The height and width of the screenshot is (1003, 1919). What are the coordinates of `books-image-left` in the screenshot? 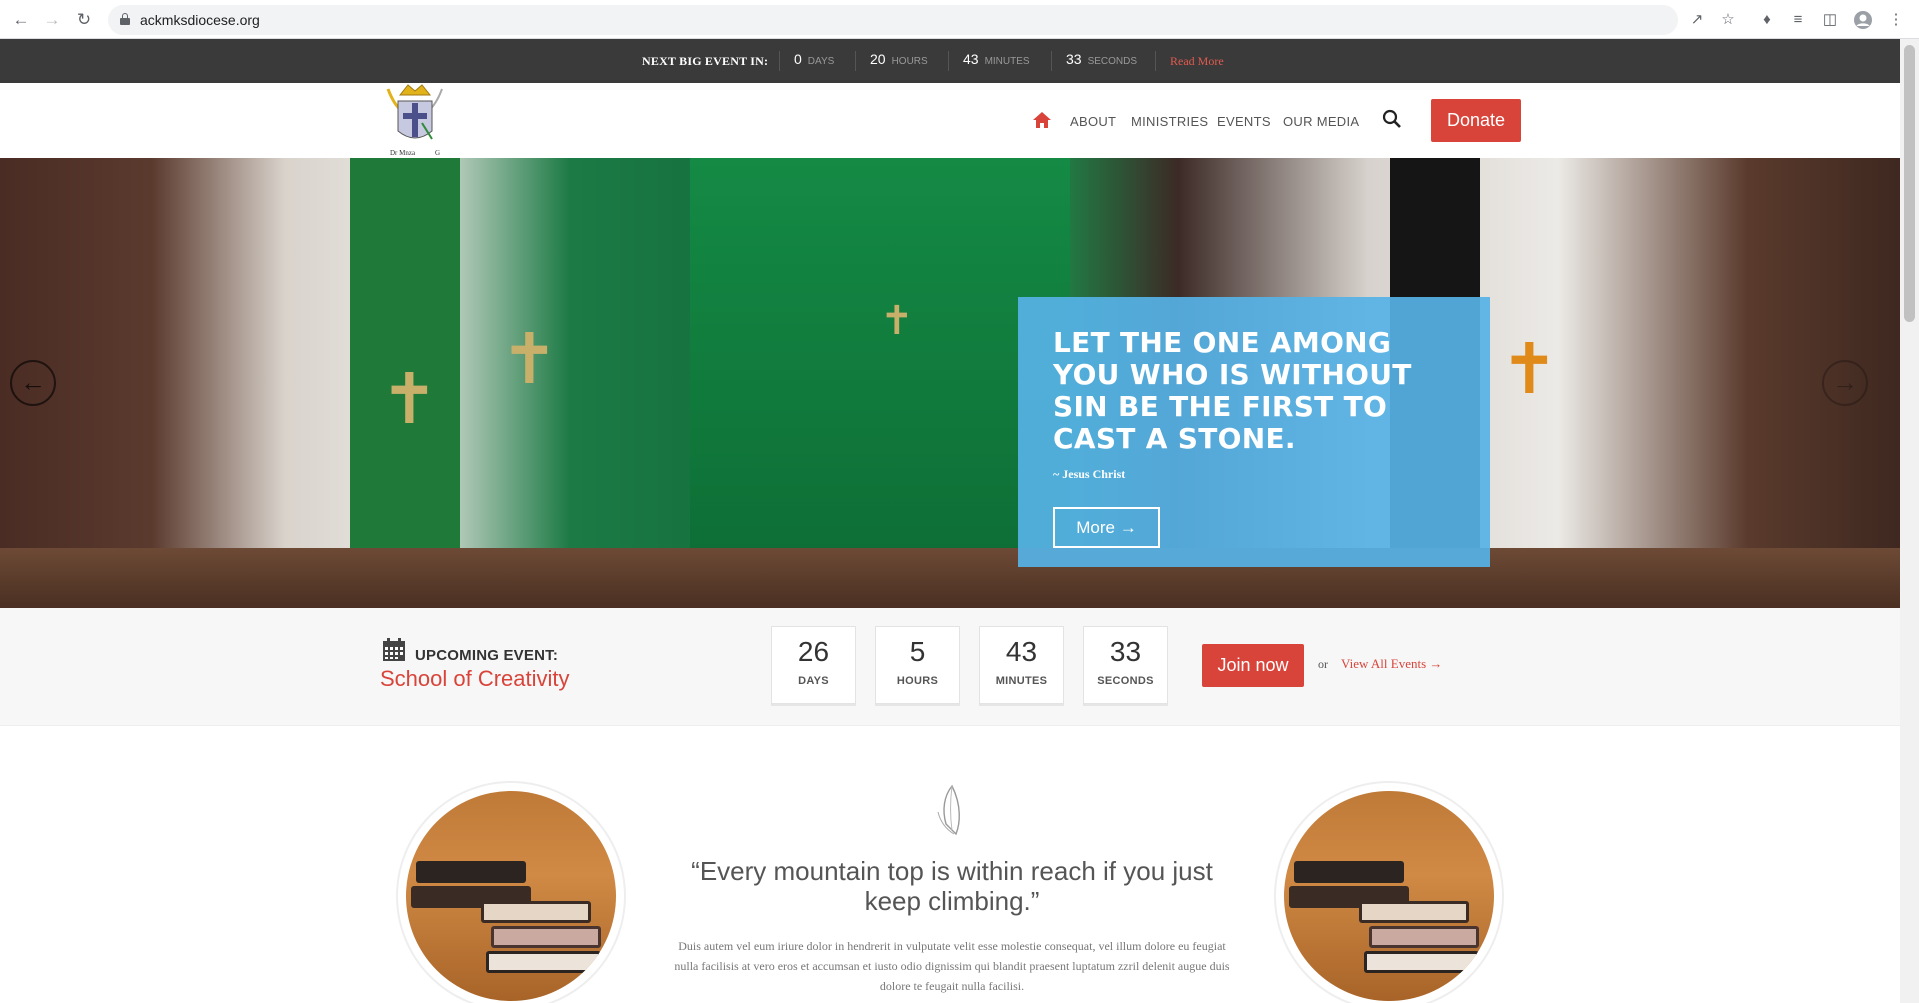 It's located at (511, 892).